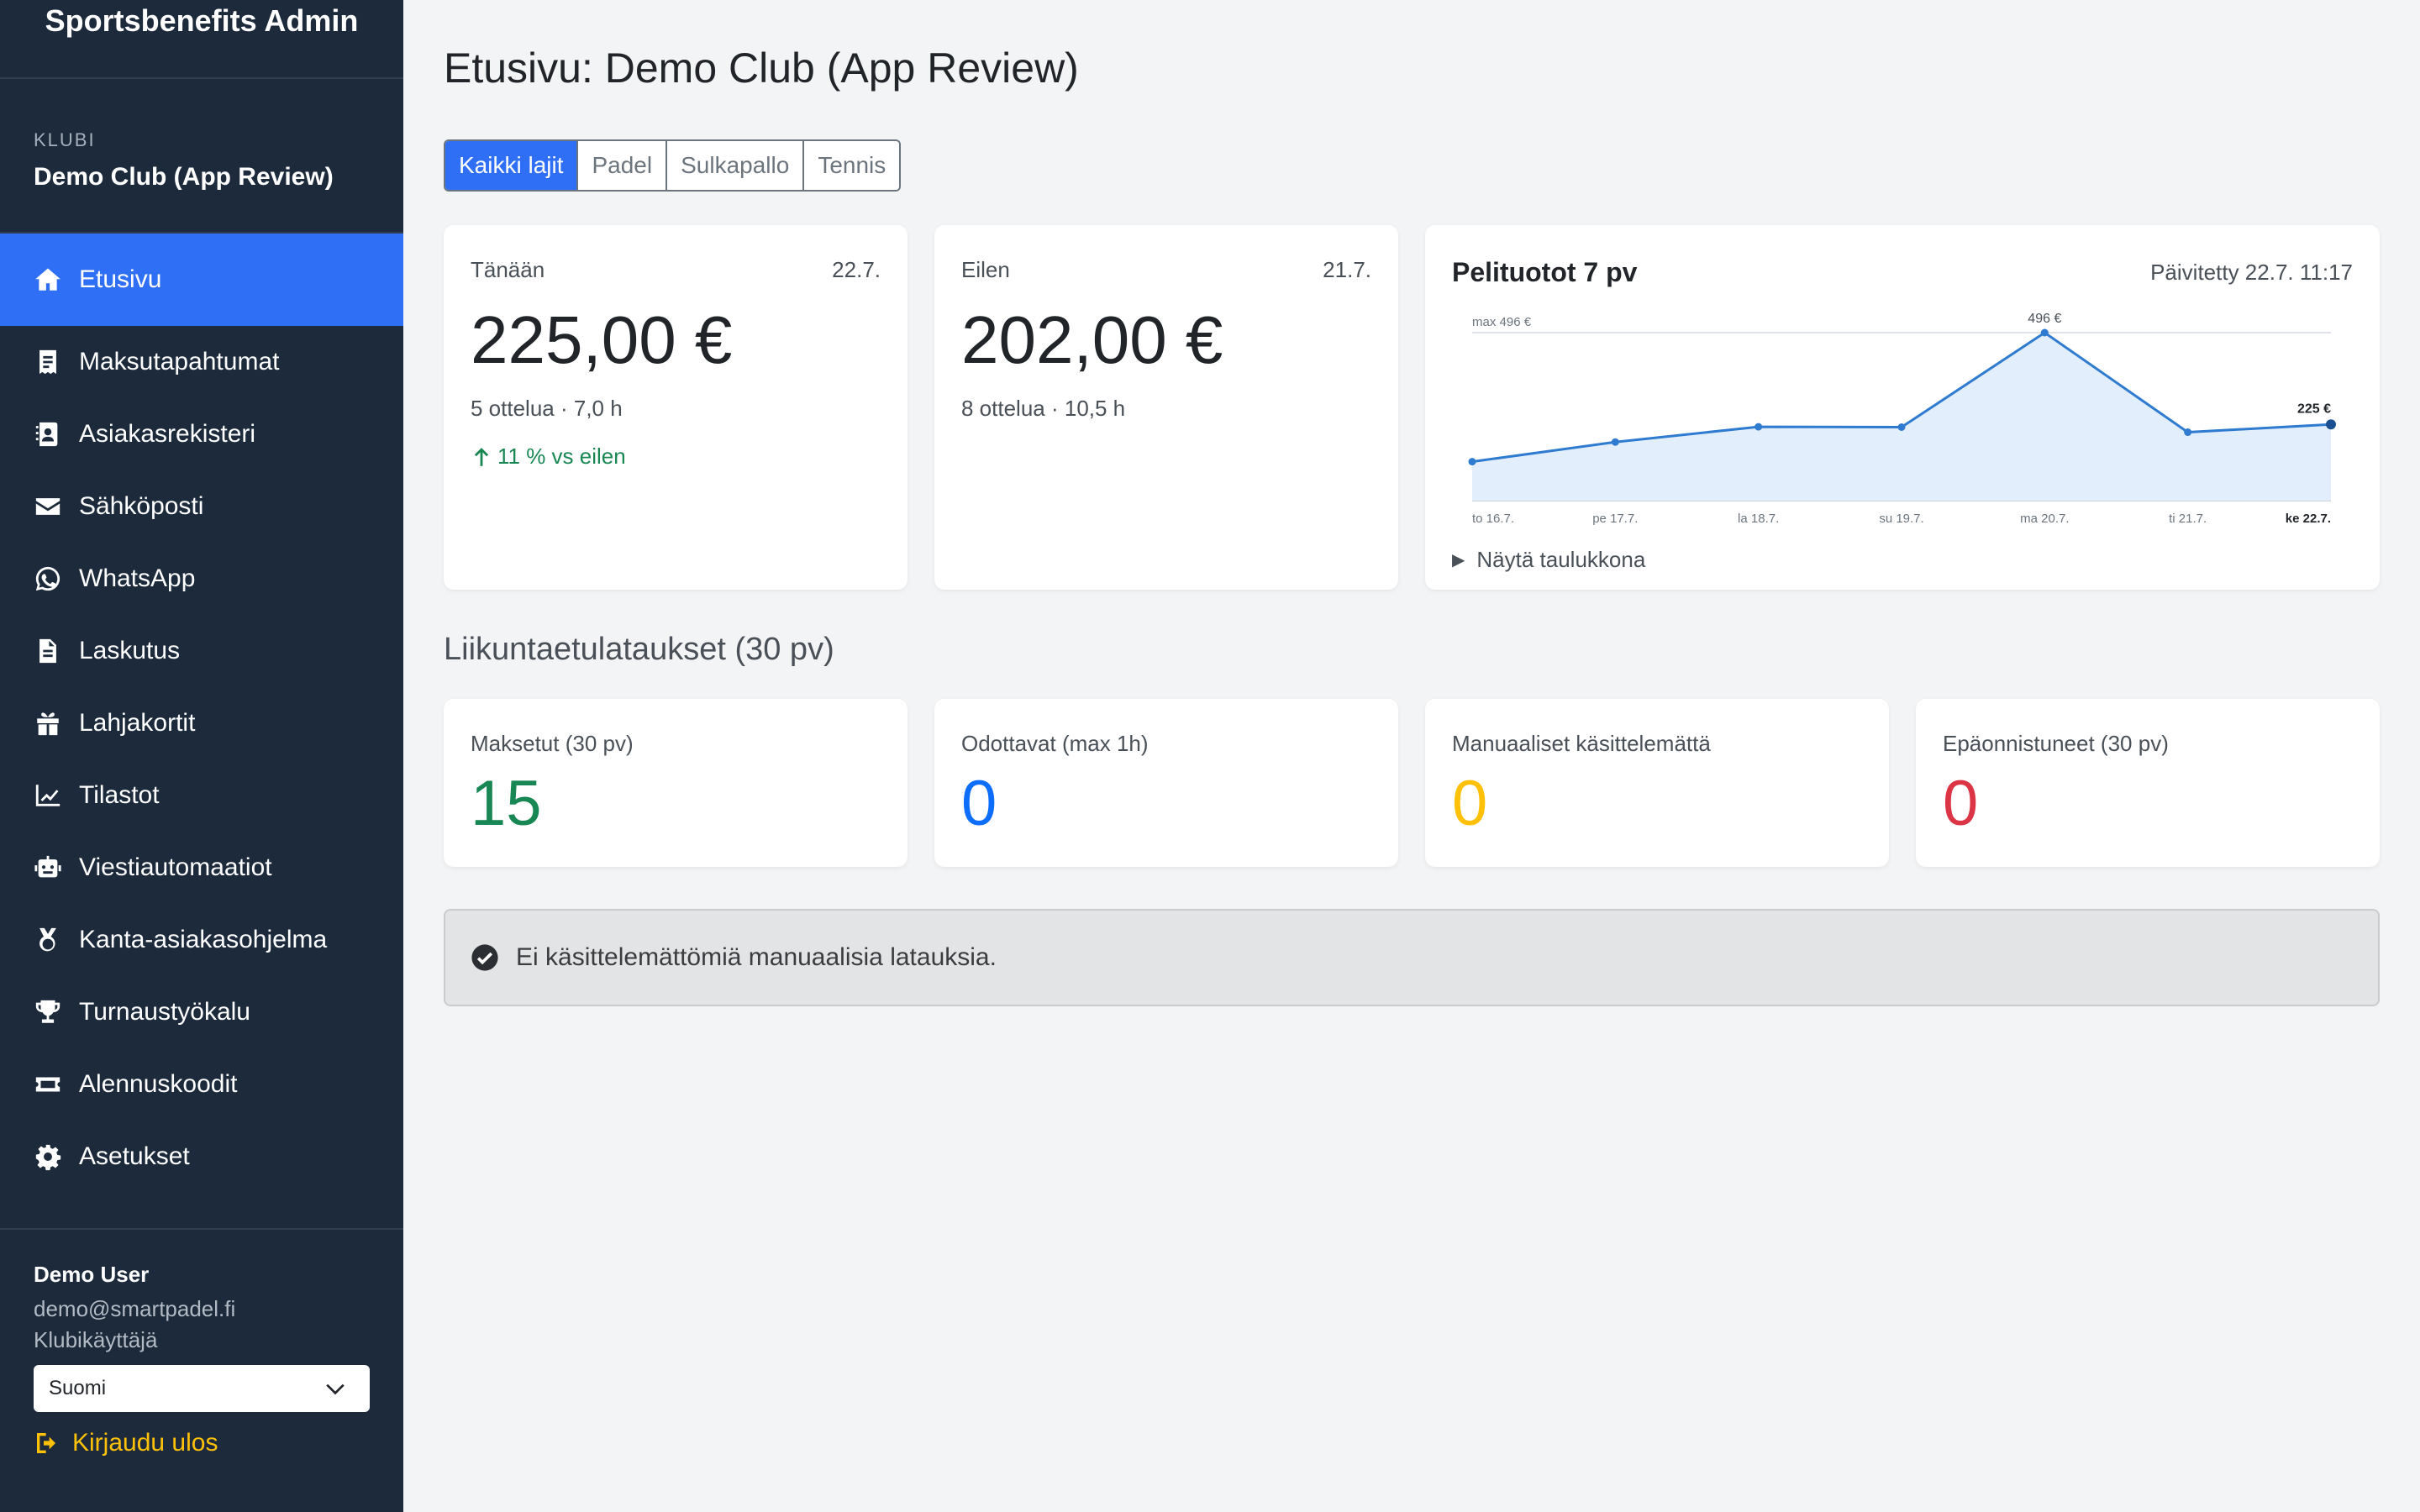 The height and width of the screenshot is (1512, 2420). What do you see at coordinates (851, 165) in the screenshot?
I see `tab-tennis: Tennis` at bounding box center [851, 165].